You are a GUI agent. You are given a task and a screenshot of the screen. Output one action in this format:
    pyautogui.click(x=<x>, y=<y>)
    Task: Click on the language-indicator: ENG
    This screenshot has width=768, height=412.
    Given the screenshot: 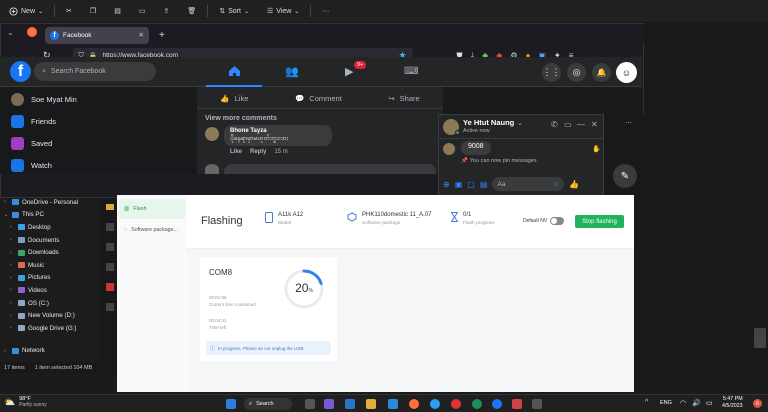 What is the action you would take?
    pyautogui.click(x=666, y=403)
    